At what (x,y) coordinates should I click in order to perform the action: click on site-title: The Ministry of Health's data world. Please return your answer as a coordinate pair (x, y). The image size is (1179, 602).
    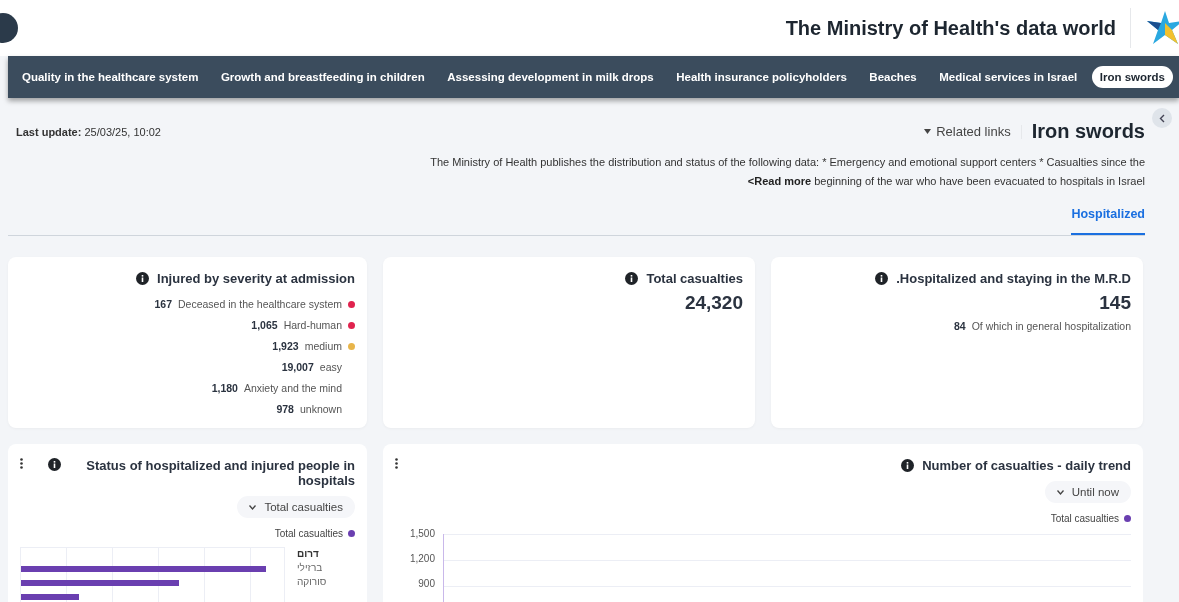
    Looking at the image, I should click on (950, 28).